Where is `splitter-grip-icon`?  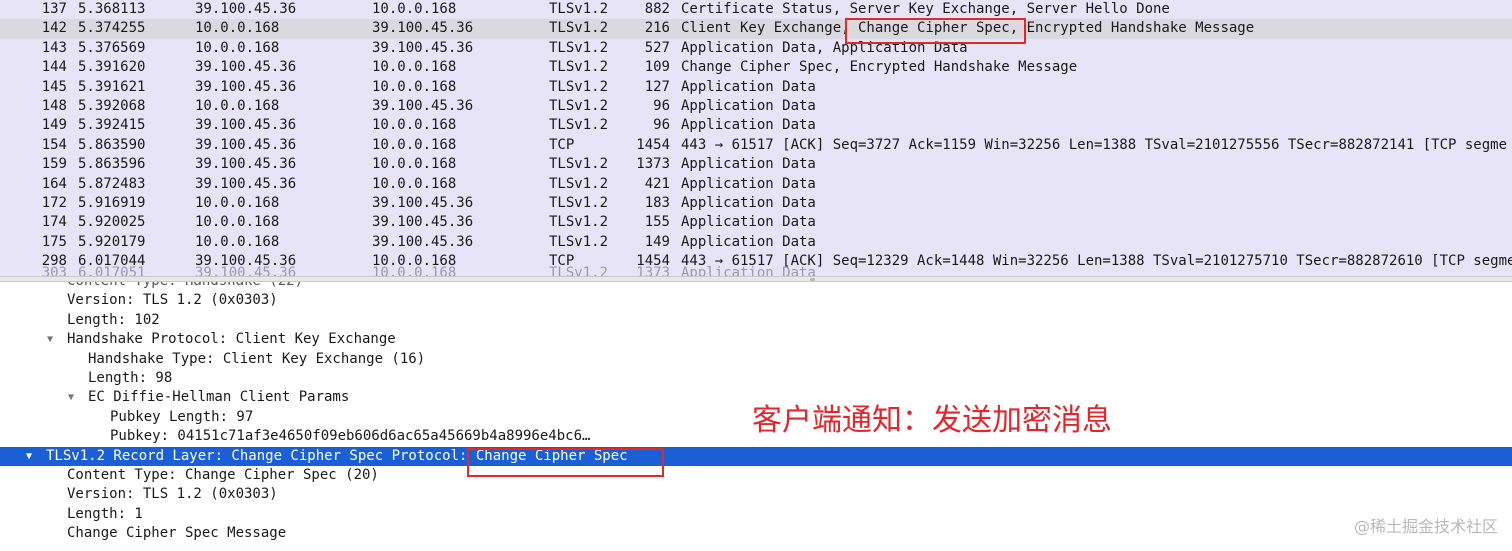 splitter-grip-icon is located at coordinates (812, 279).